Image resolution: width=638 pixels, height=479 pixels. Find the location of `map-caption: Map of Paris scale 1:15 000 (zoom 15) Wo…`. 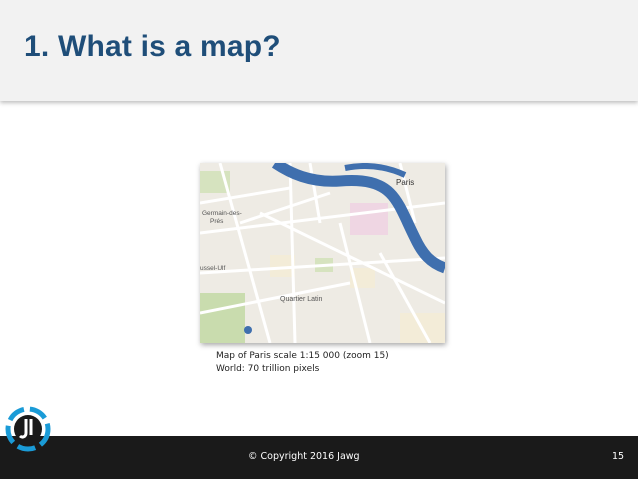

map-caption: Map of Paris scale 1:15 000 (zoom 15) Wo… is located at coordinates (302, 363).